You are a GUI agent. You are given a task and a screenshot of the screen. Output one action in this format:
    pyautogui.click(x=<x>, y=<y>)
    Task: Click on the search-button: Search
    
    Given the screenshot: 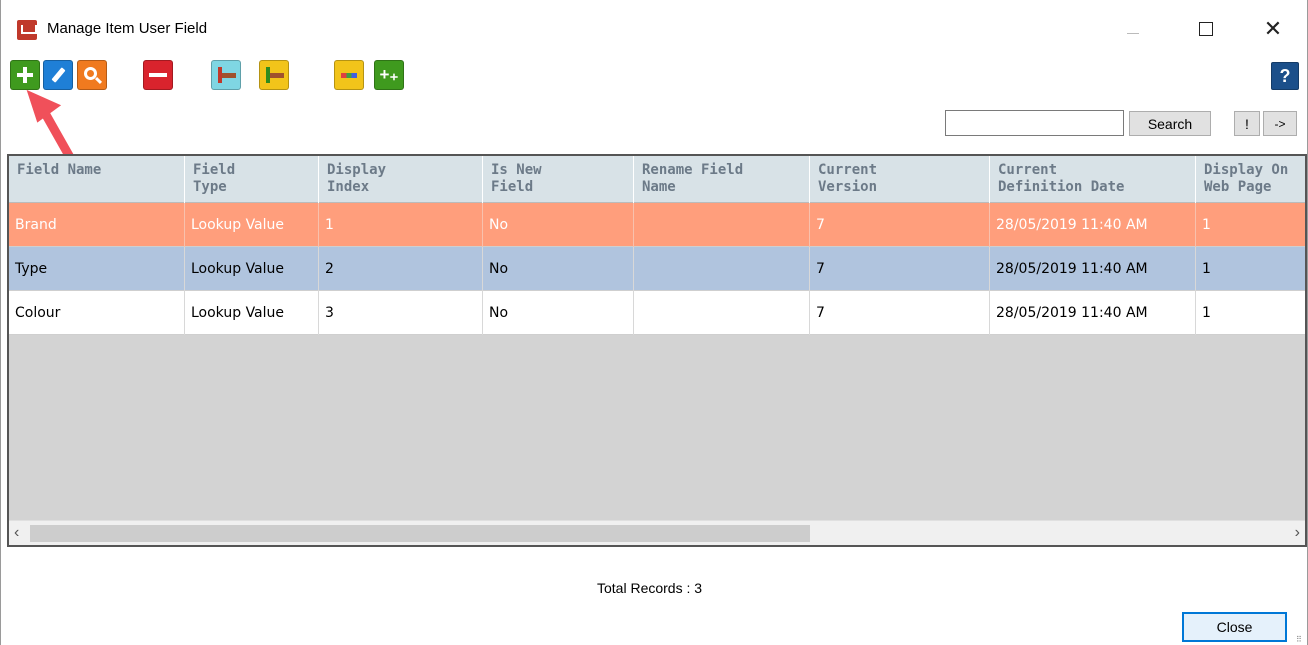 What is the action you would take?
    pyautogui.click(x=1170, y=123)
    